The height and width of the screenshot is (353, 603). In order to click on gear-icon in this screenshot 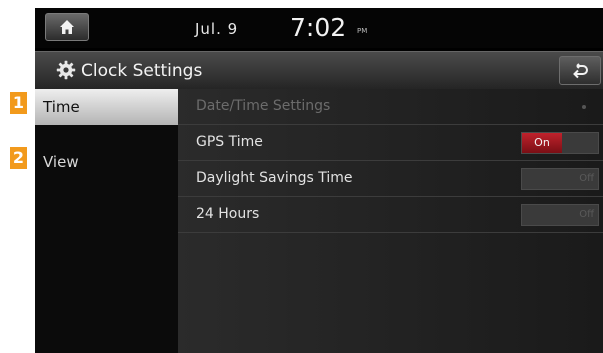, I will do `click(66, 70)`.